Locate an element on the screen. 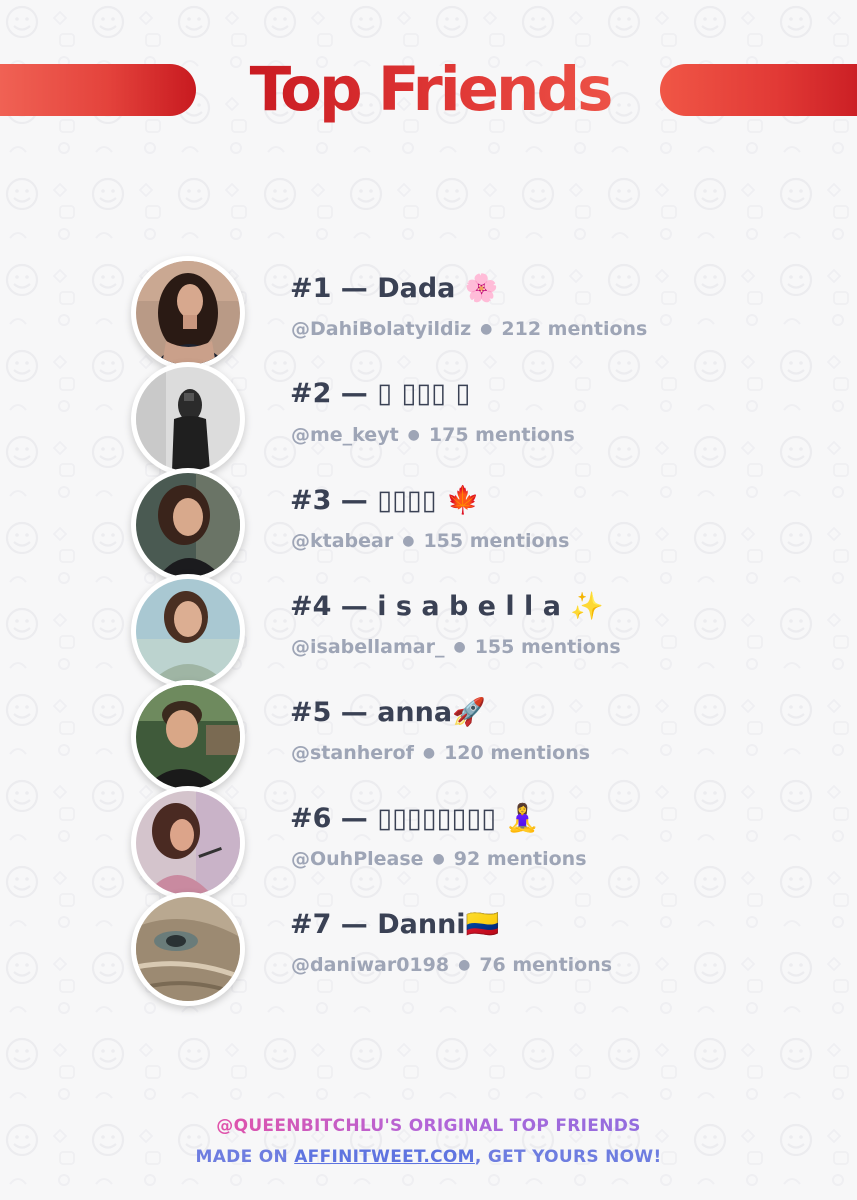  friend-stats: @ktabear ● 155 mentions is located at coordinates (430, 541).